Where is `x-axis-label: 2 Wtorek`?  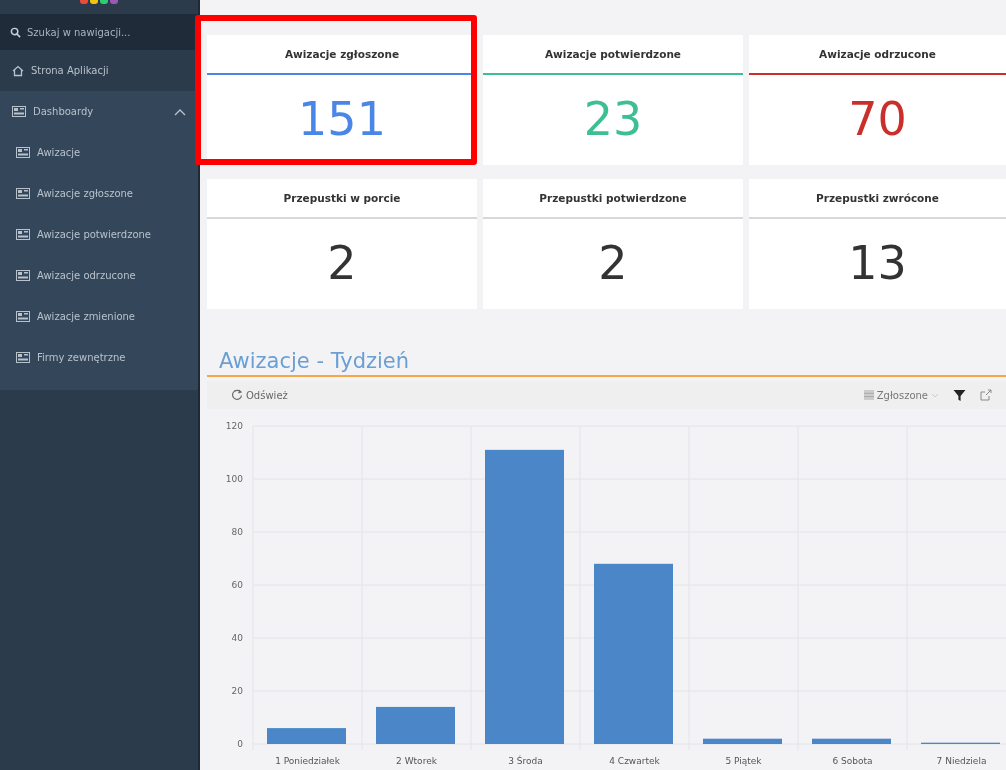 x-axis-label: 2 Wtorek is located at coordinates (416, 761).